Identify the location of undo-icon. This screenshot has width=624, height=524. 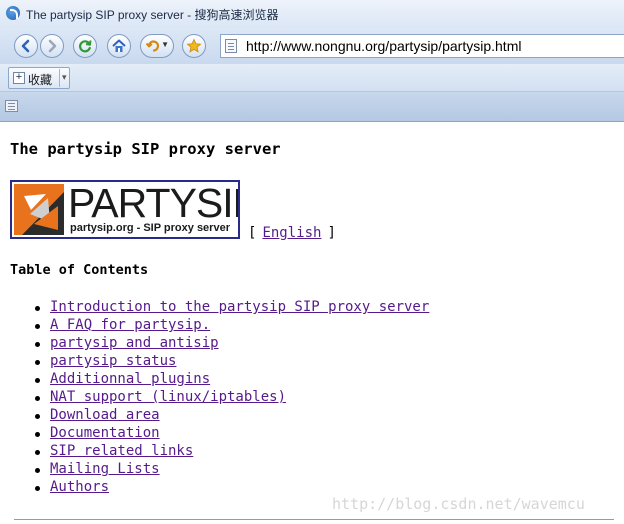
(152, 46).